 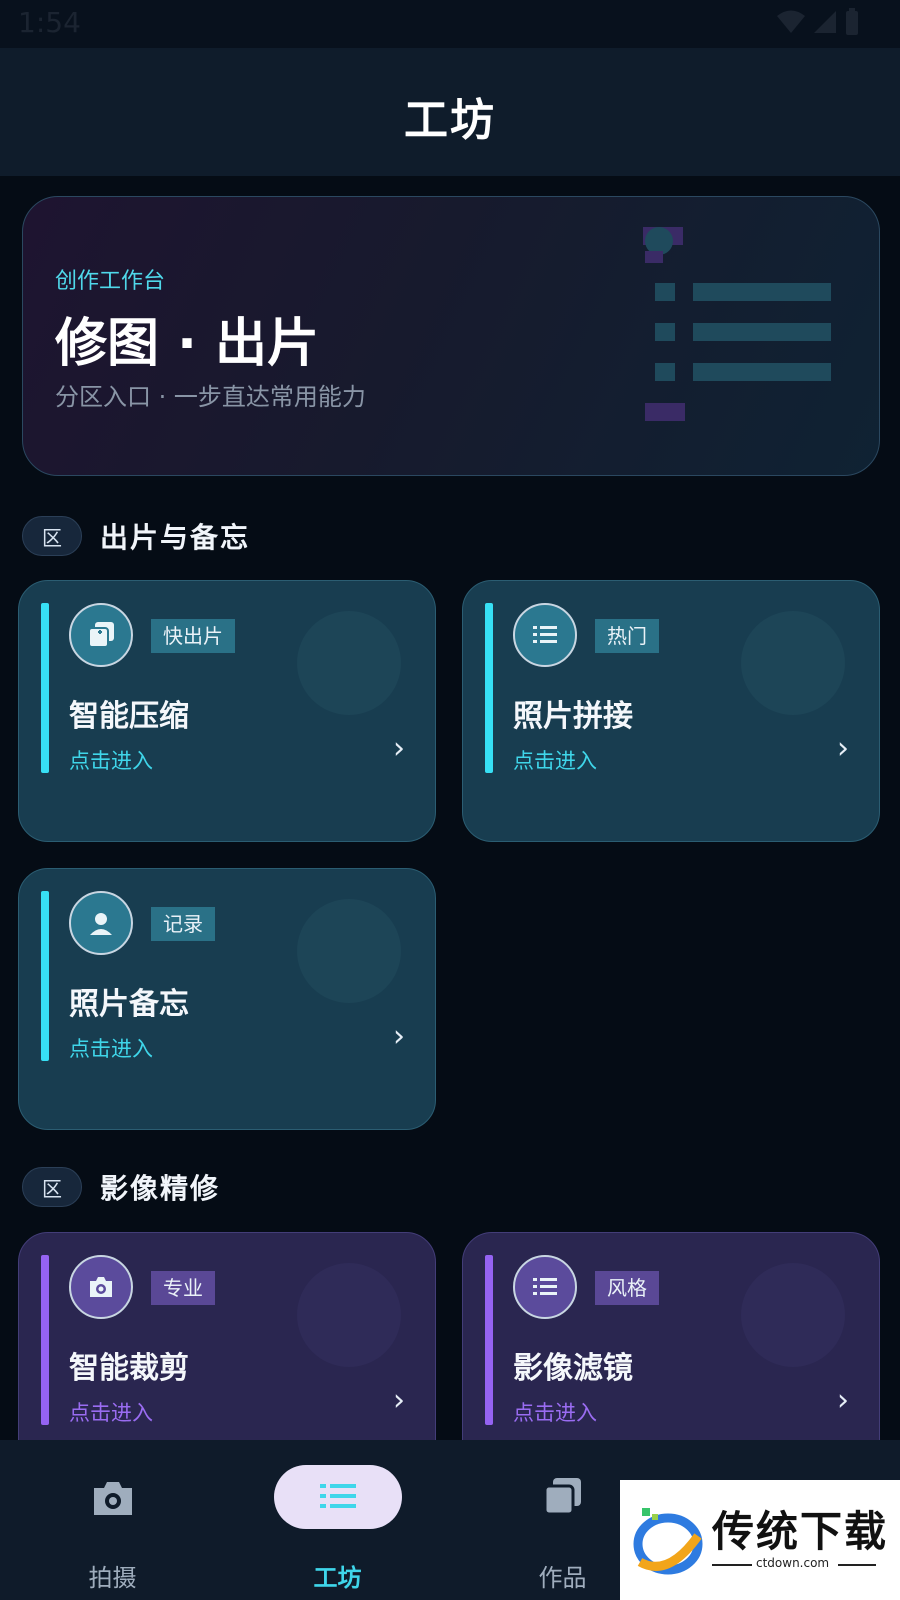 I want to click on watermark-url: ctdown.com, so click(x=793, y=1563).